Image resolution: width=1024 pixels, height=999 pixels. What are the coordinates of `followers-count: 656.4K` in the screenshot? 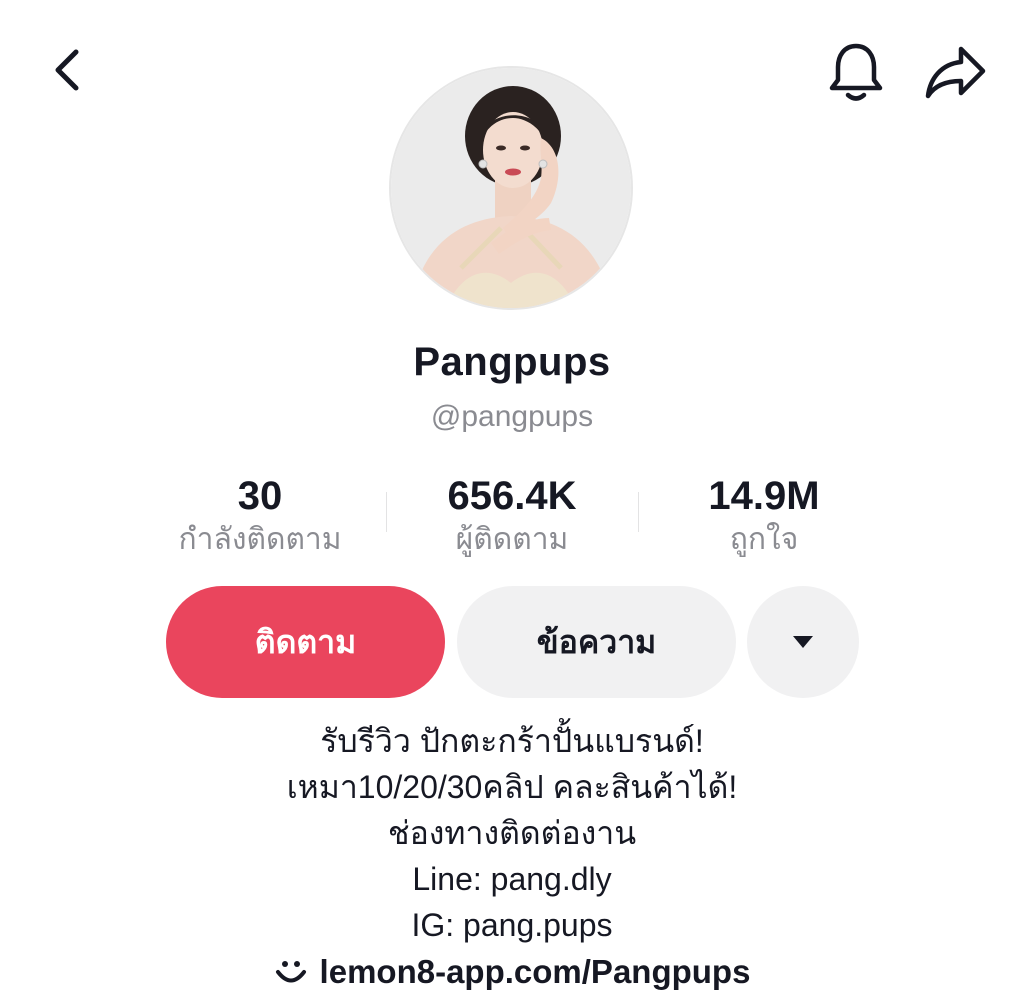 It's located at (512, 496).